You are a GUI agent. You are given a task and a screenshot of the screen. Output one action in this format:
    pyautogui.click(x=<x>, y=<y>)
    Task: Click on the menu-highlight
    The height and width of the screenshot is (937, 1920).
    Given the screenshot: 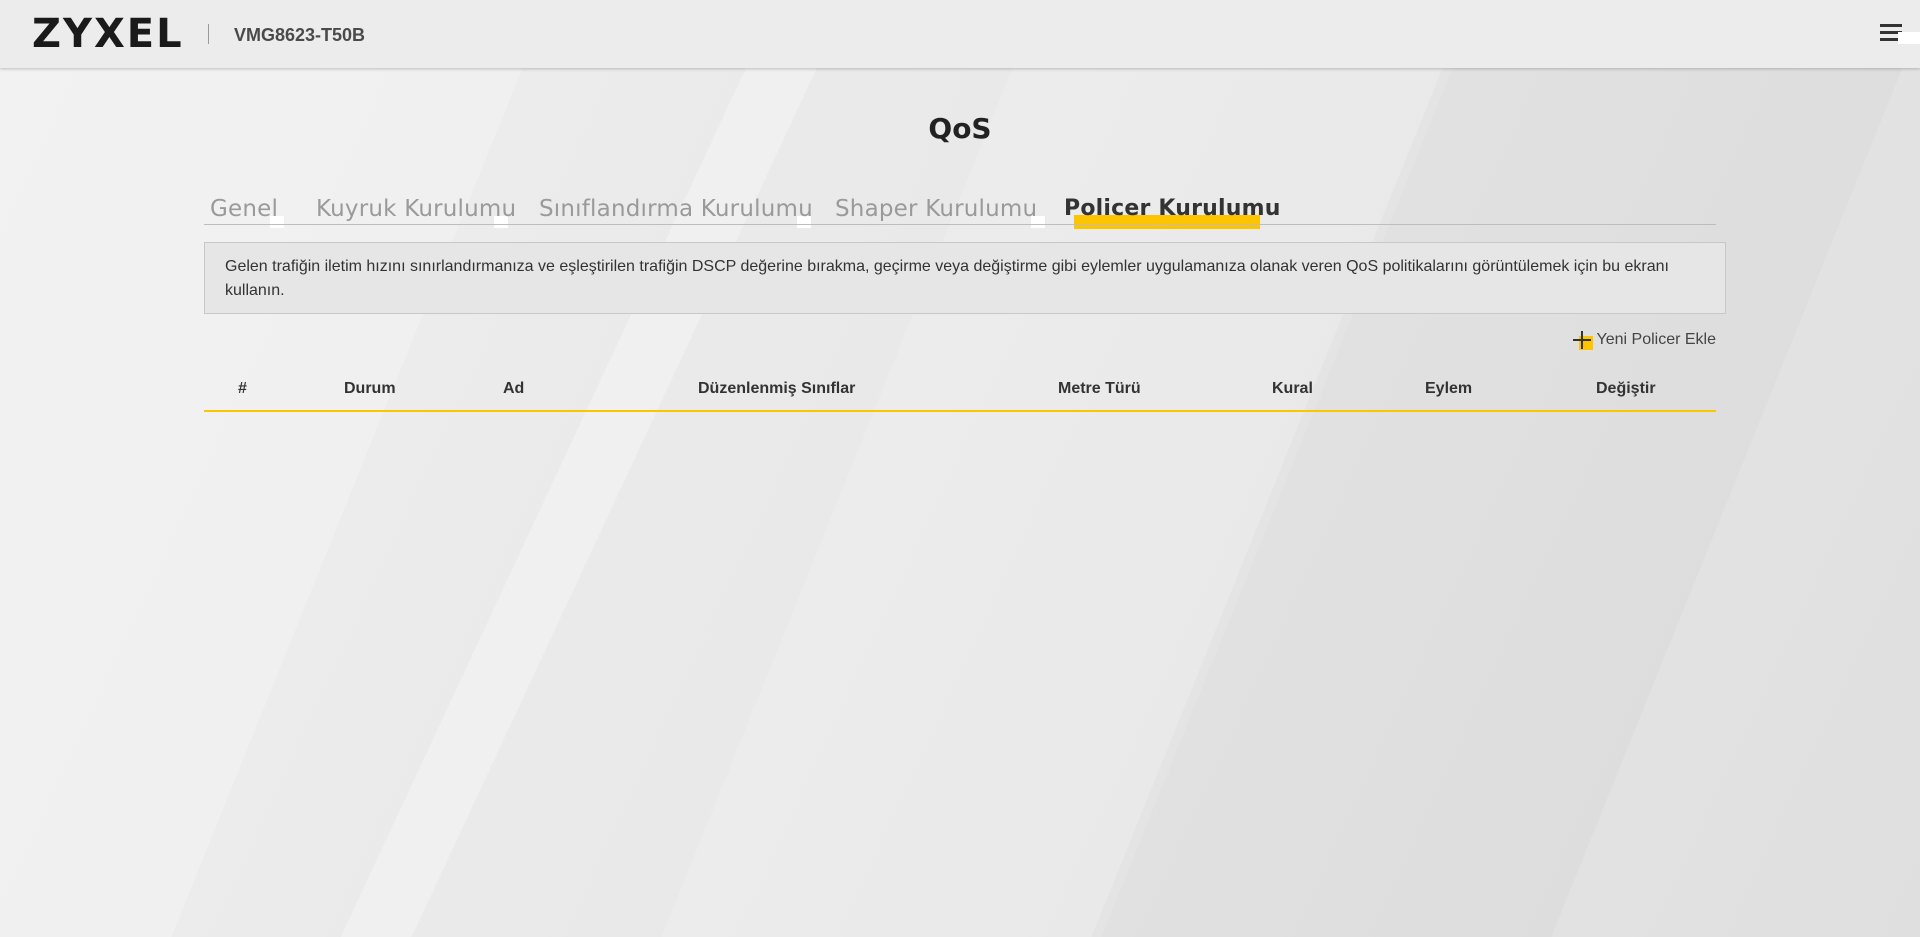 What is the action you would take?
    pyautogui.click(x=1909, y=38)
    